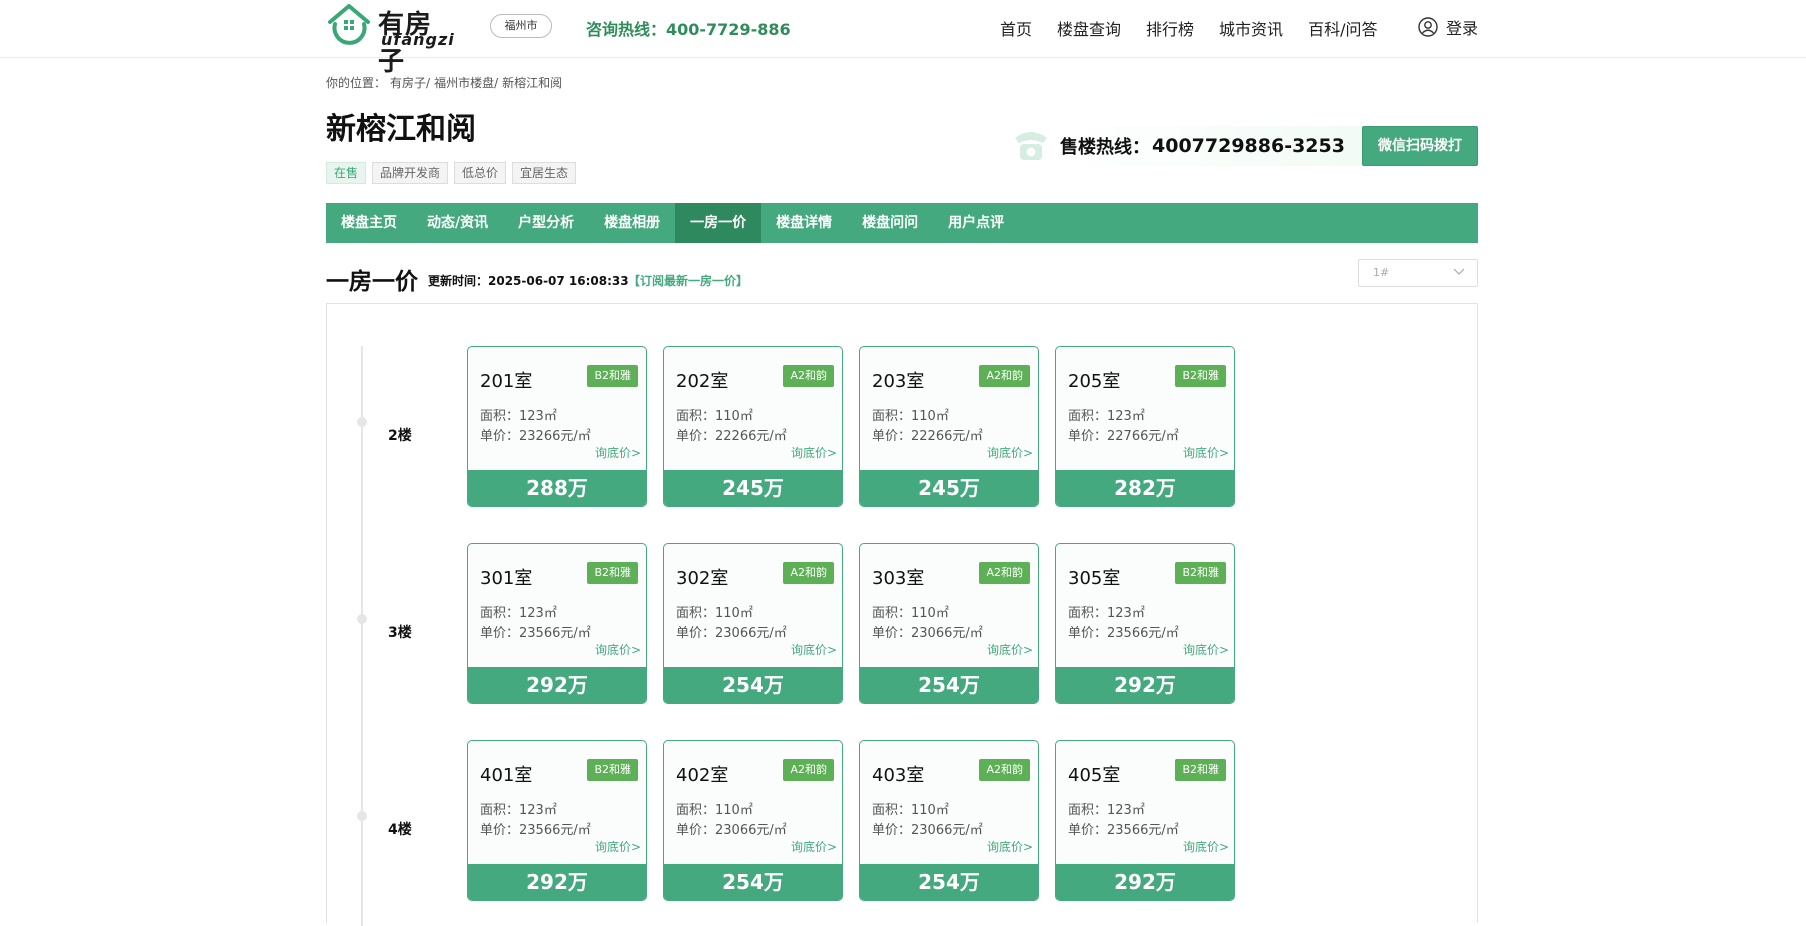  I want to click on unit-room-number: 302室, so click(702, 578).